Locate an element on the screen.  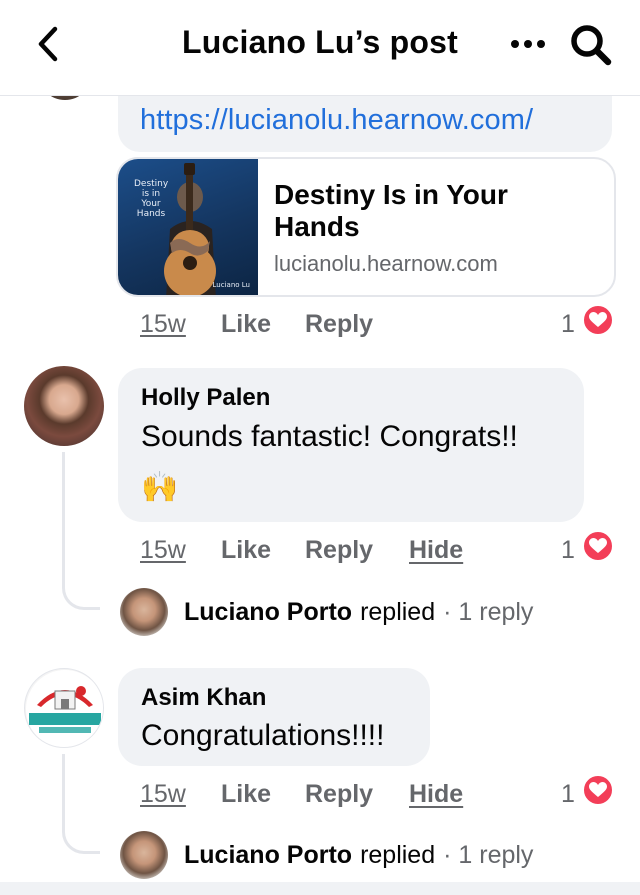
more-horizontal-icon is located at coordinates (528, 44).